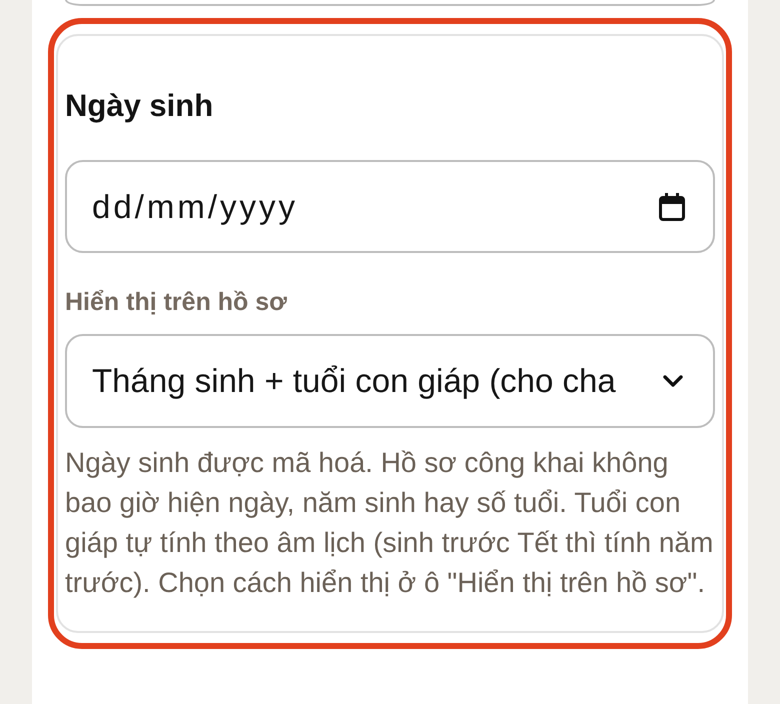  I want to click on field-label: Hiển thị trên hồ sơ, so click(176, 302).